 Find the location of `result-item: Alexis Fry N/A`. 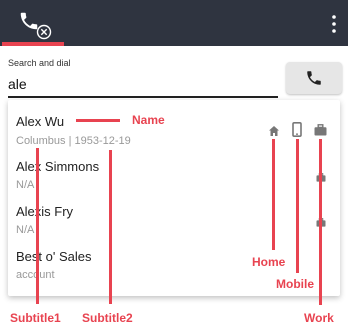

result-item: Alexis Fry N/A is located at coordinates (174, 222).